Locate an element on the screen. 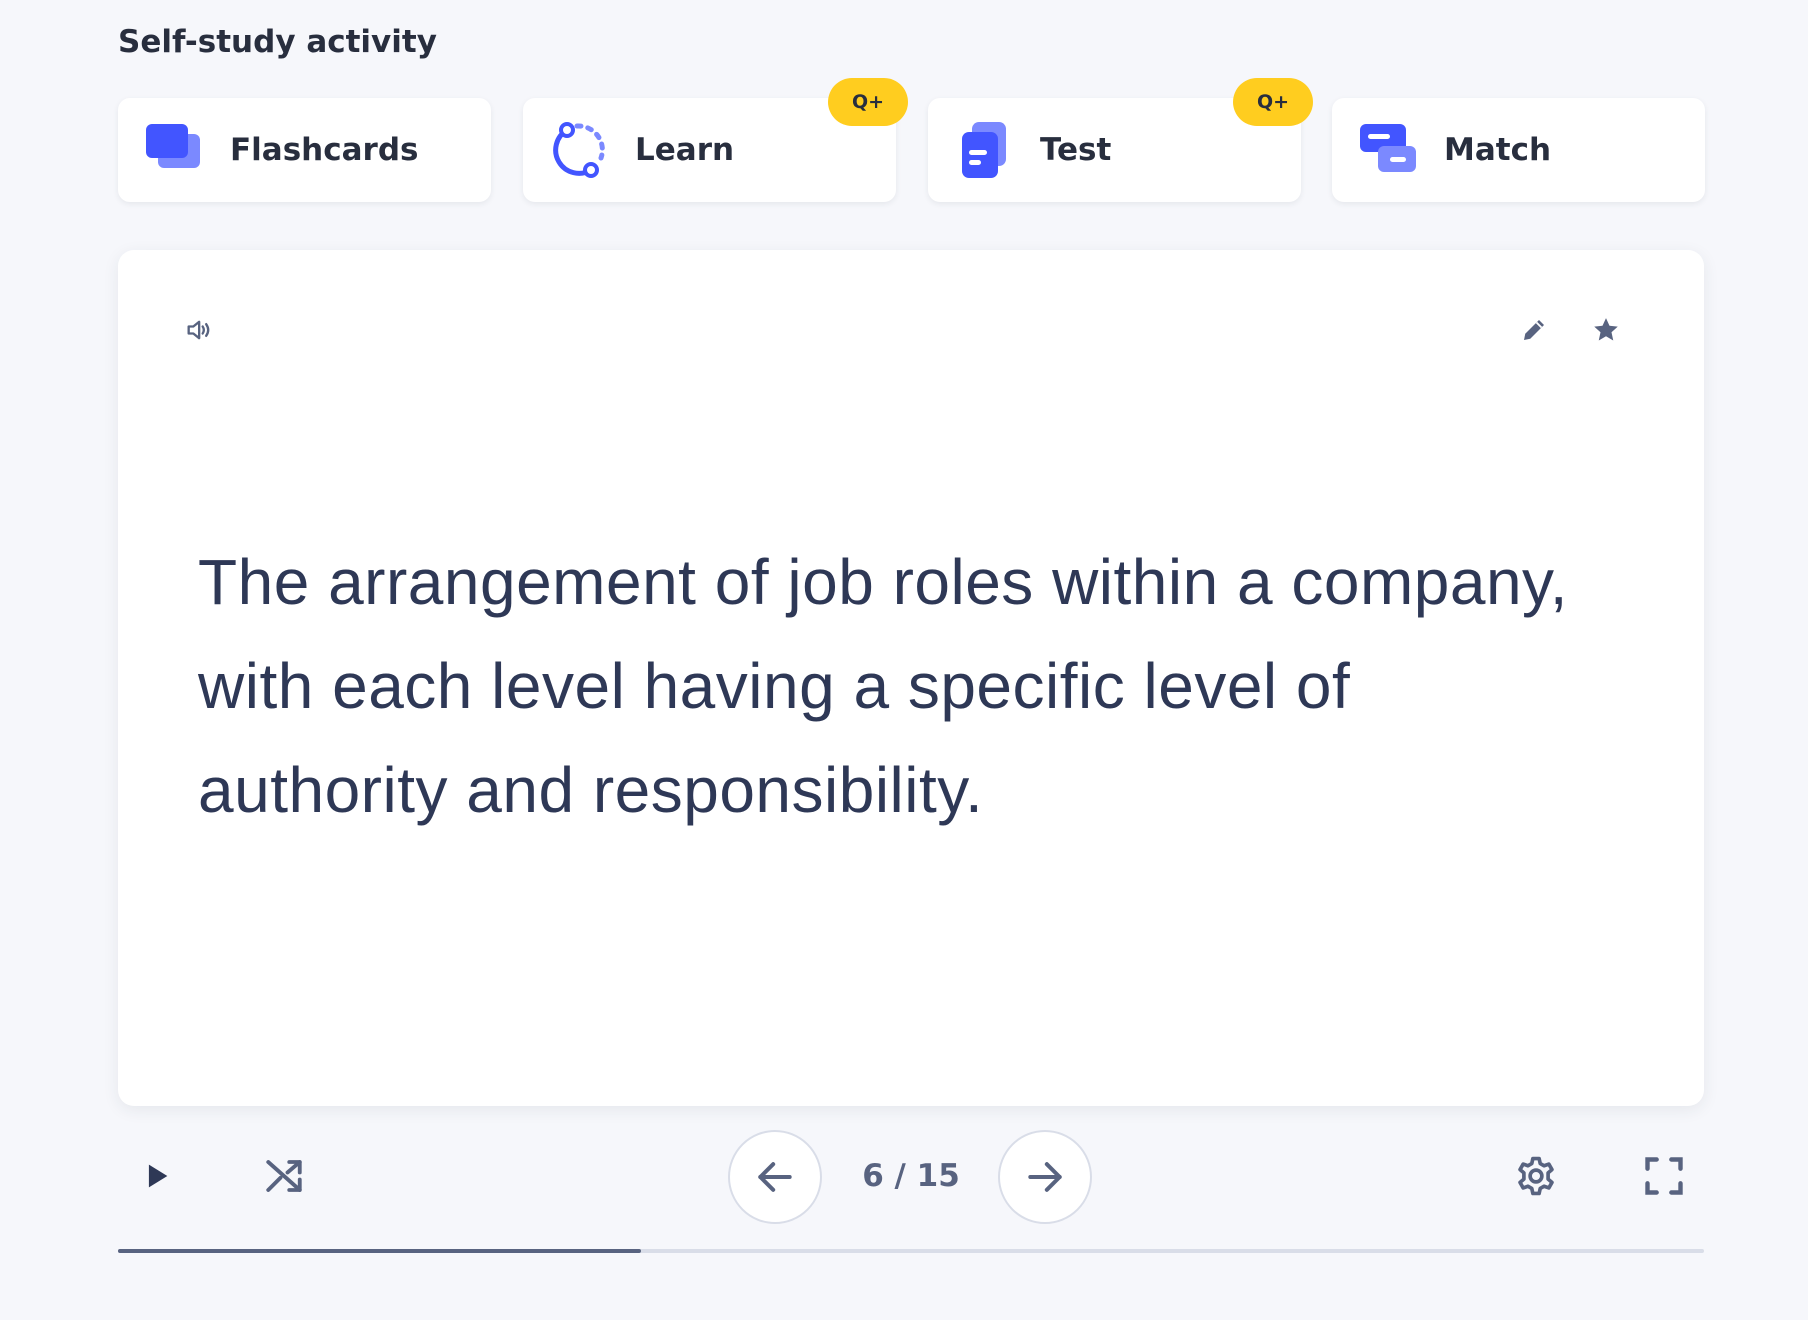 This screenshot has height=1320, width=1808. mode-card-learn: Learn Q+ is located at coordinates (715, 140).